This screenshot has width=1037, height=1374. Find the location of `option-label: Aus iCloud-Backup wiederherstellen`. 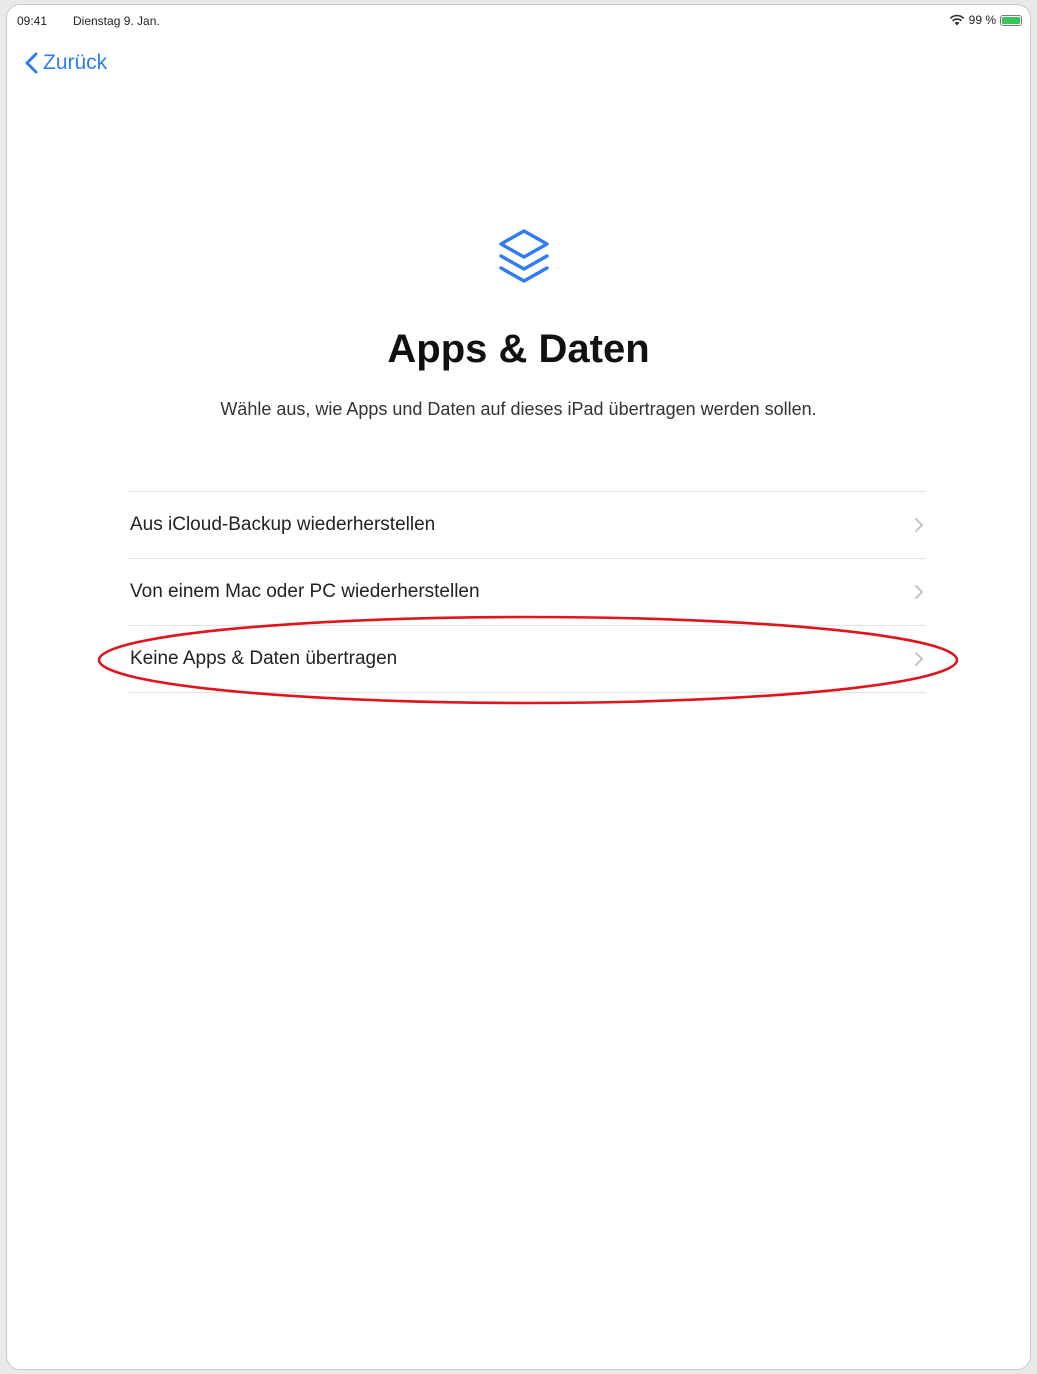

option-label: Aus iCloud-Backup wiederherstellen is located at coordinates (283, 524).